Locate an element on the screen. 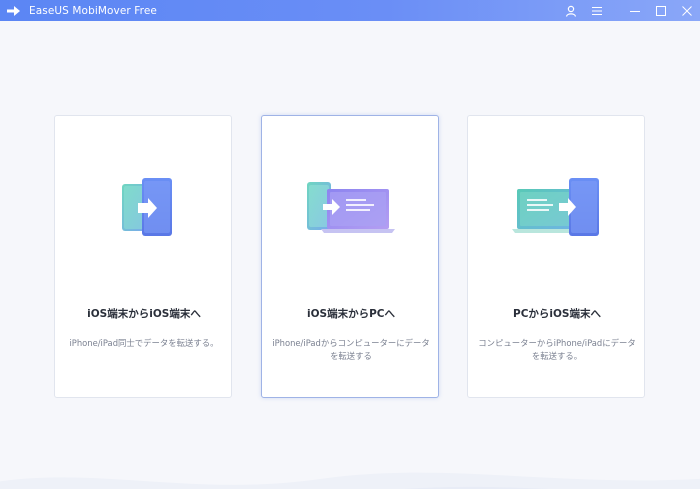 This screenshot has width=700, height=489. window-controls is located at coordinates (629, 10).